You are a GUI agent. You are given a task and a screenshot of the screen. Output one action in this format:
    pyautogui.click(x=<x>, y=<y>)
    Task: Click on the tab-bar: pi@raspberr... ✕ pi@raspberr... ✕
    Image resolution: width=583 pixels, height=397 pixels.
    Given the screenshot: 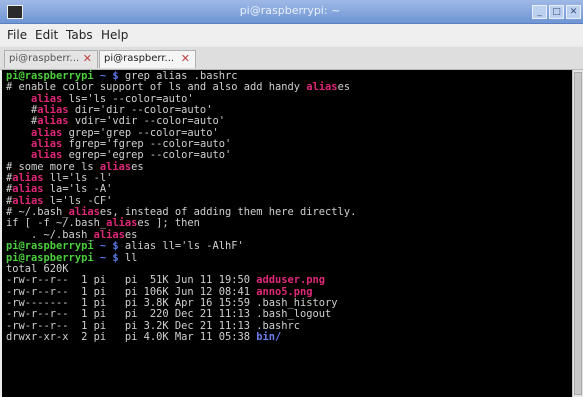 What is the action you would take?
    pyautogui.click(x=291, y=58)
    